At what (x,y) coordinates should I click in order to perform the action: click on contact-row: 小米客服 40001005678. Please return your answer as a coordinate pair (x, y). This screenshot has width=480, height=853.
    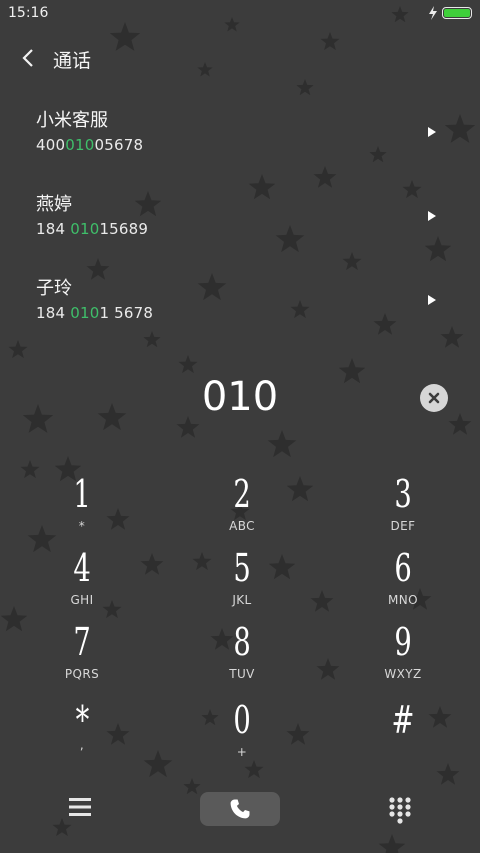
    Looking at the image, I should click on (240, 148).